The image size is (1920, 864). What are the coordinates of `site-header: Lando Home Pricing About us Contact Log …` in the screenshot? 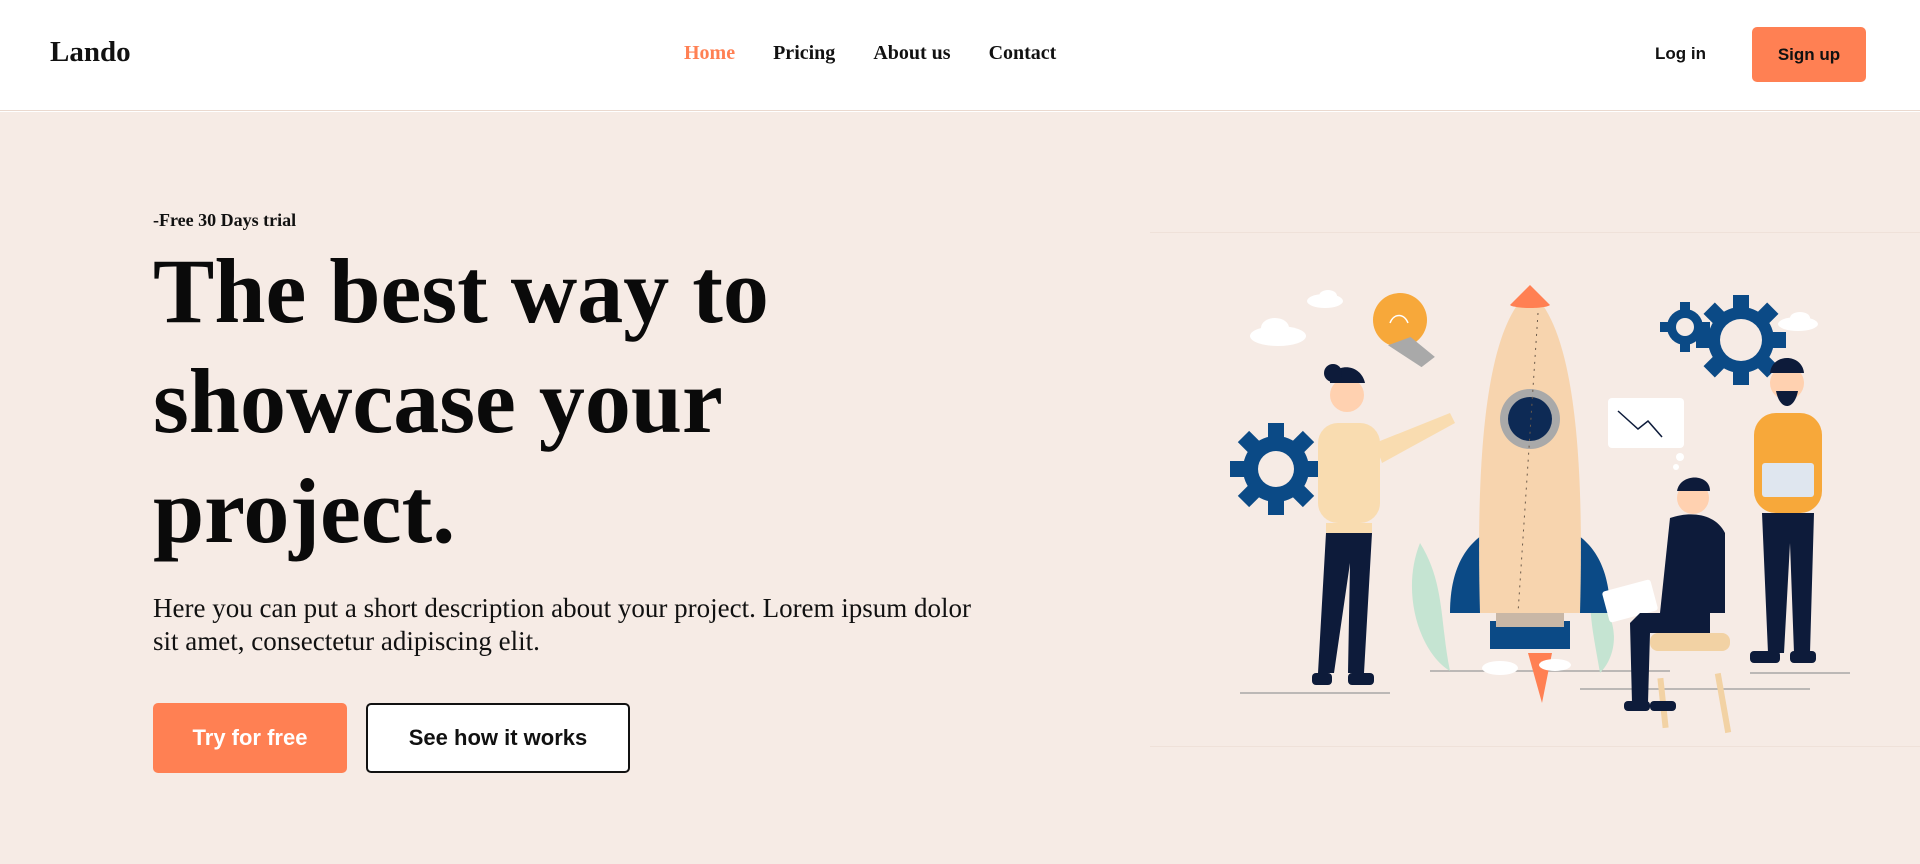 It's located at (960, 55).